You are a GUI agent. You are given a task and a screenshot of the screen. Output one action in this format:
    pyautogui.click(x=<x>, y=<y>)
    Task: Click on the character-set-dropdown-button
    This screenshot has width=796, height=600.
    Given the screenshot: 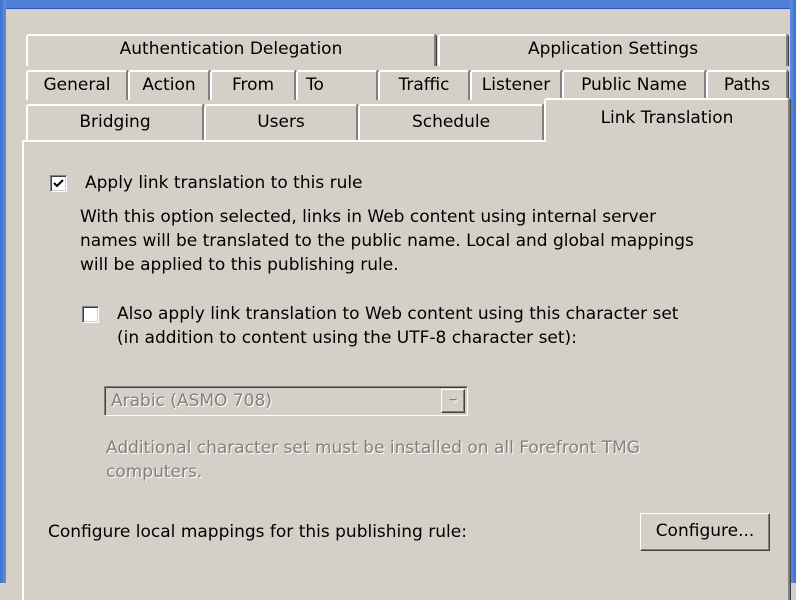 What is the action you would take?
    pyautogui.click(x=453, y=401)
    